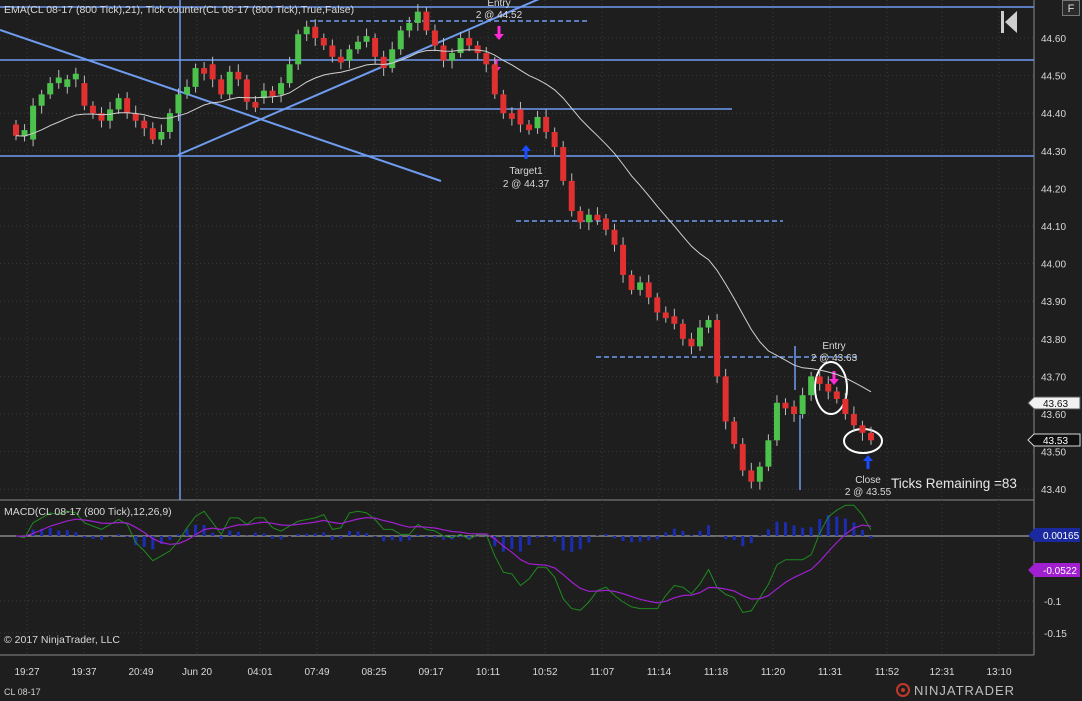 The image size is (1082, 701). Describe the element at coordinates (526, 184) in the screenshot. I see `target-detail: 2 @ 44.37` at that location.